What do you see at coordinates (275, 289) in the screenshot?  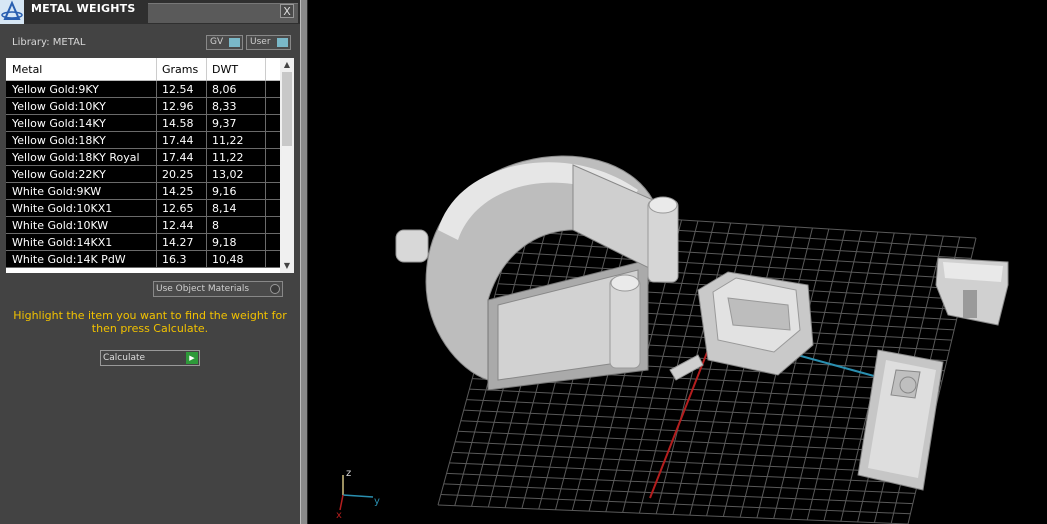 I see `radio-icon` at bounding box center [275, 289].